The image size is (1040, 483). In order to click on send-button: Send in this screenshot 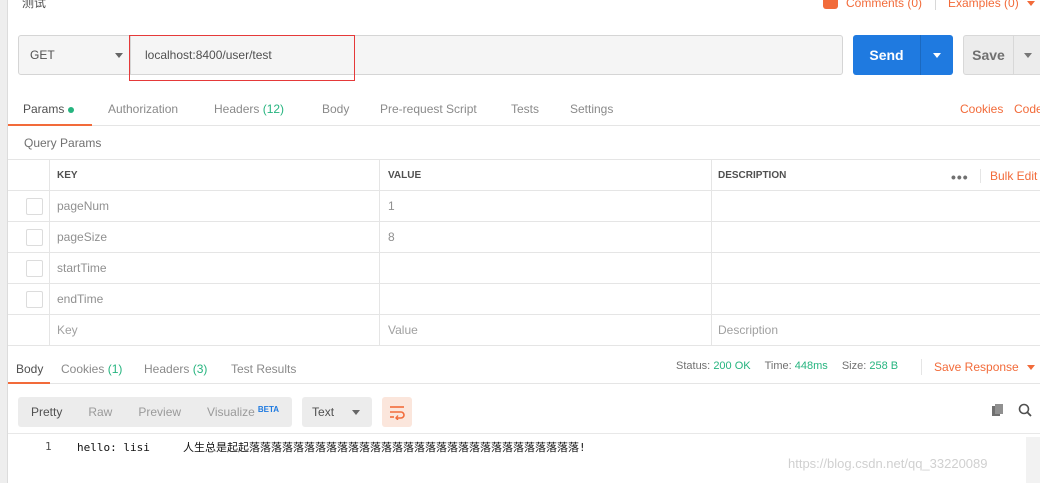, I will do `click(903, 55)`.